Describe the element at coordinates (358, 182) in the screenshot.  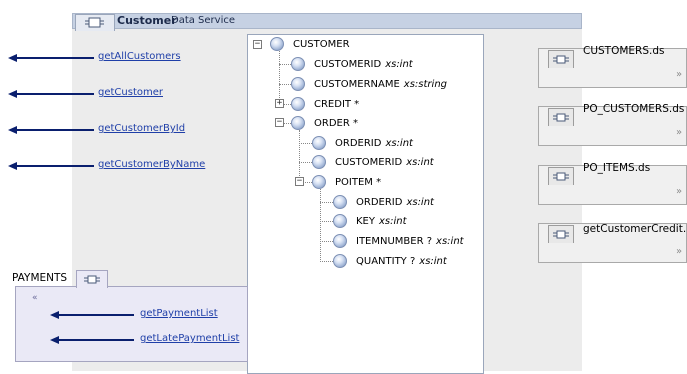
I see `node-name: POITEM *` at that location.